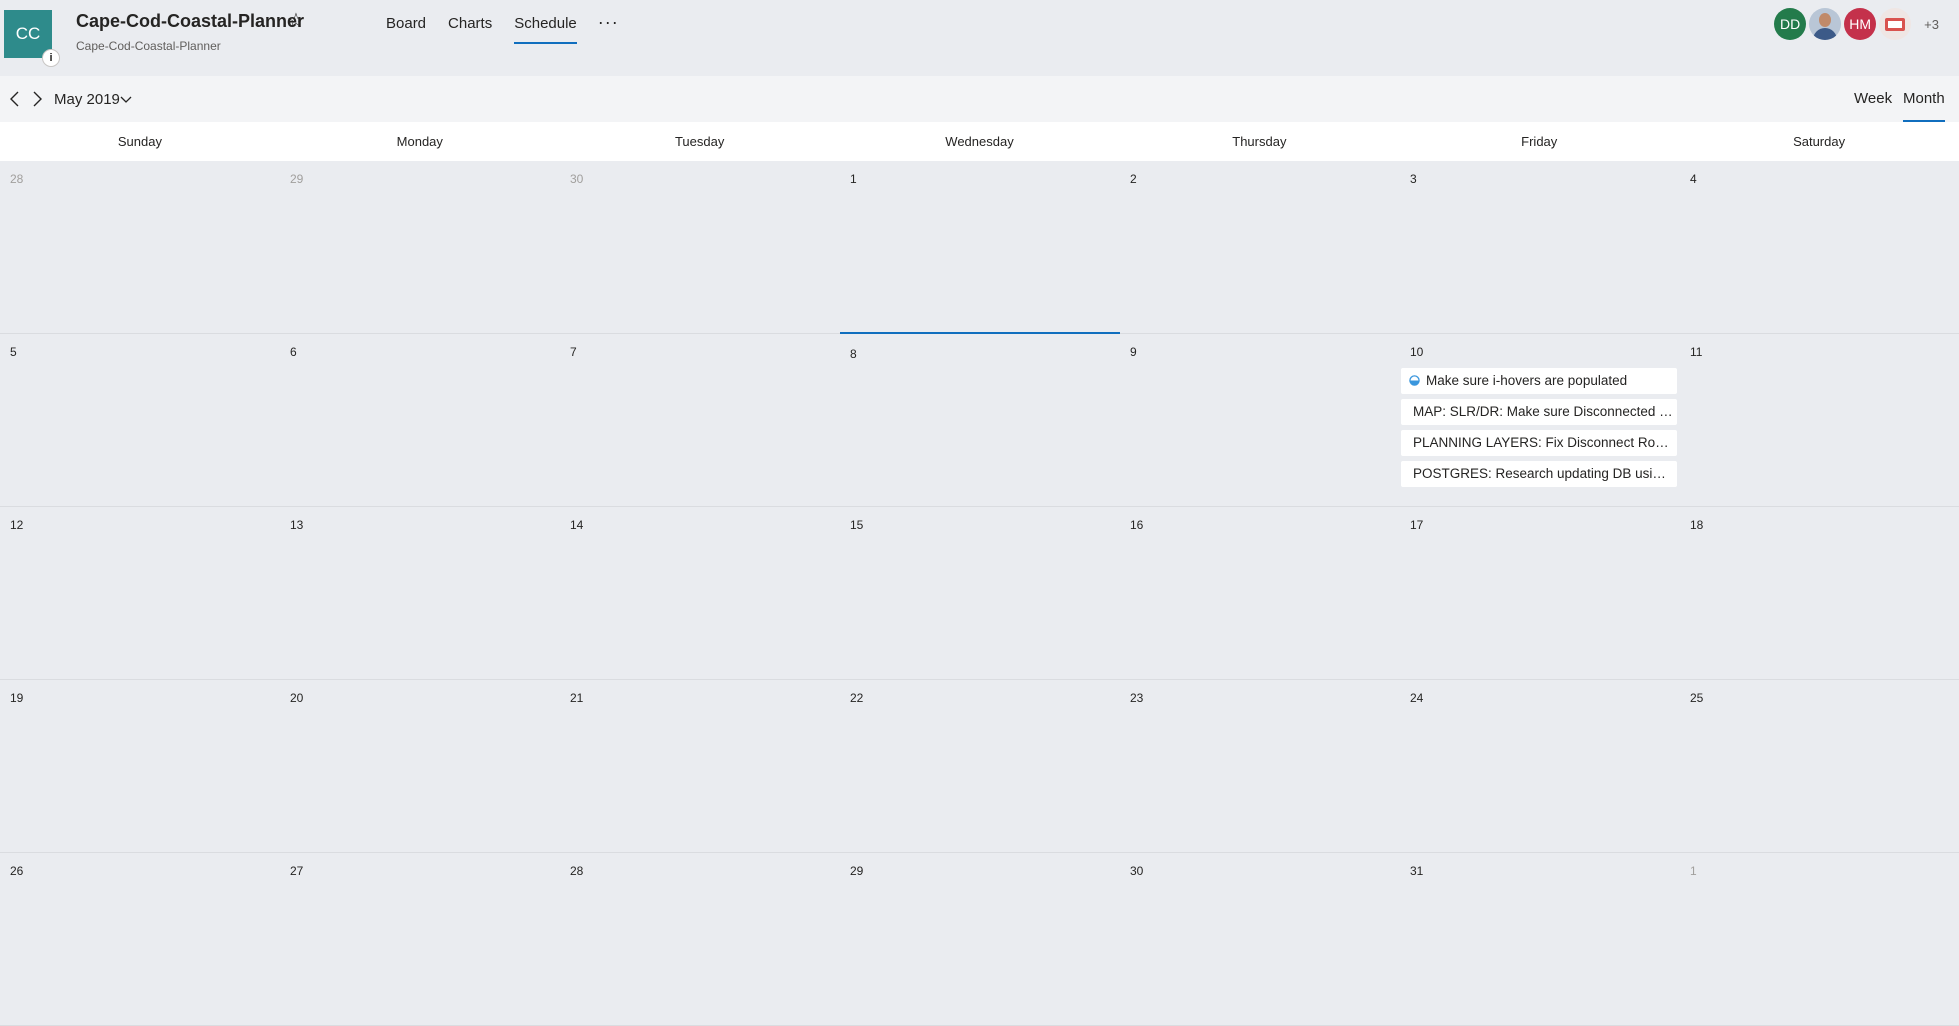 This screenshot has height=1026, width=1959. Describe the element at coordinates (140, 420) in the screenshot. I see `day-cell: 5` at that location.